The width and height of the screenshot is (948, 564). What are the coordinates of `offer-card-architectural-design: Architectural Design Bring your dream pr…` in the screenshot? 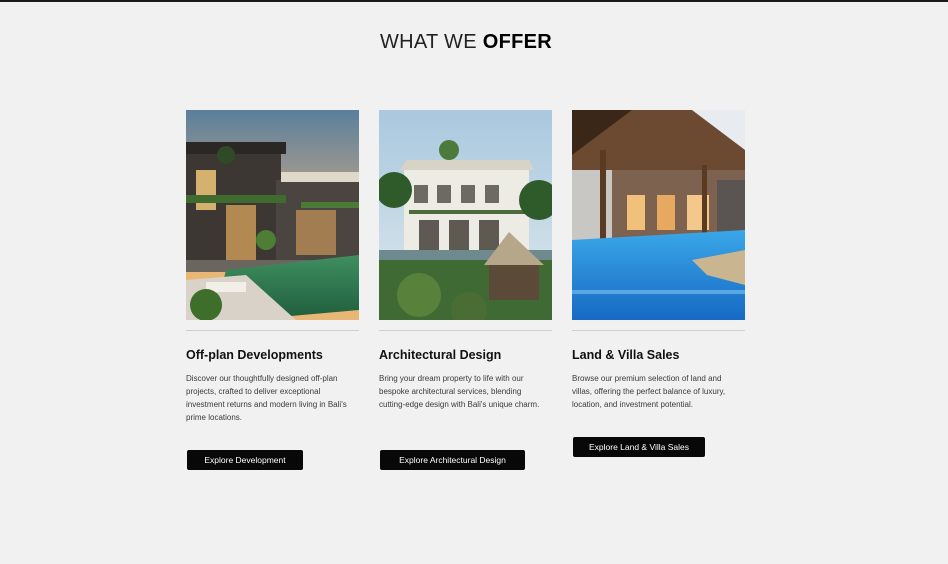 It's located at (465, 290).